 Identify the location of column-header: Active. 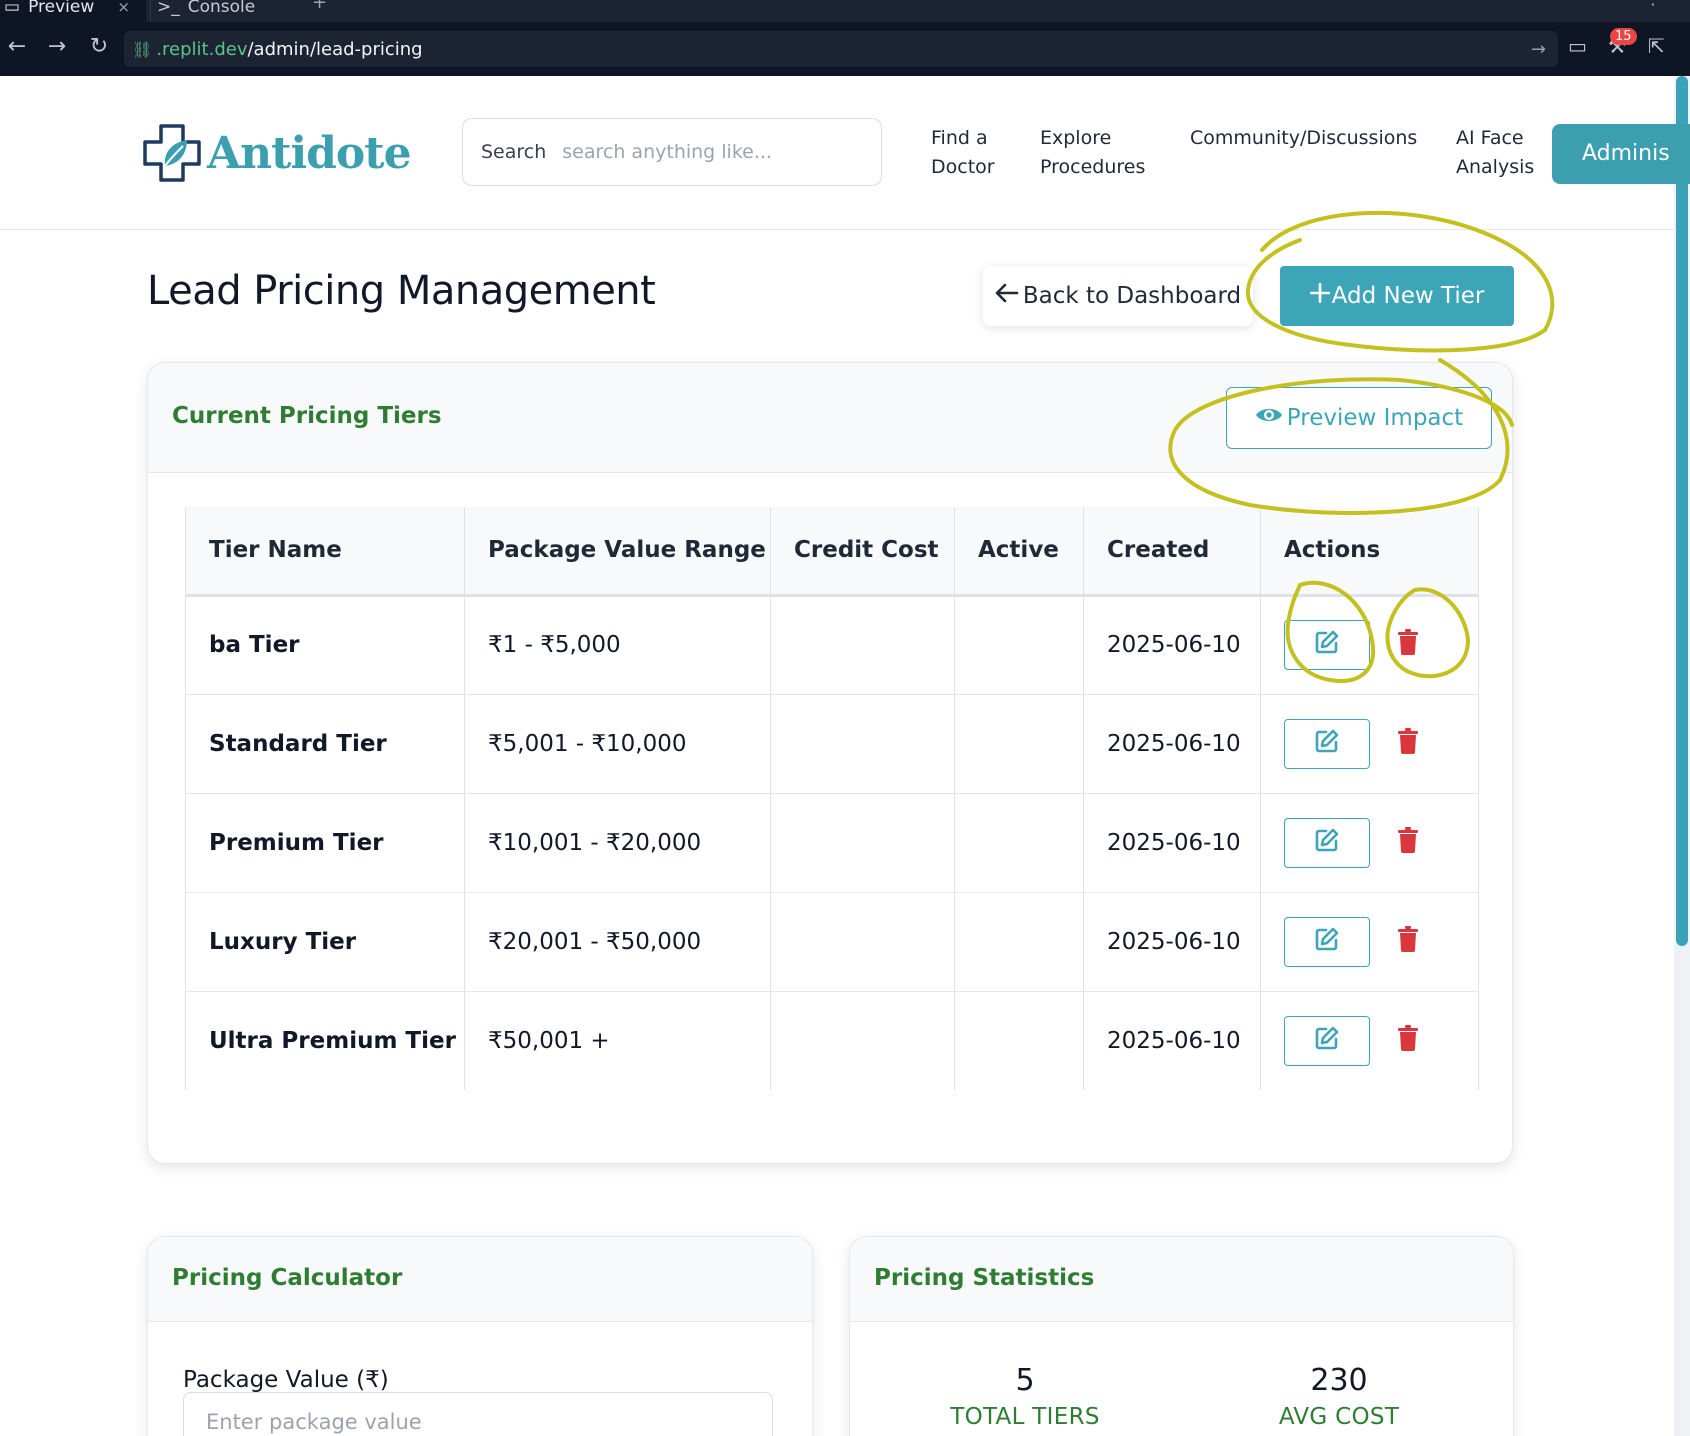
(1019, 552).